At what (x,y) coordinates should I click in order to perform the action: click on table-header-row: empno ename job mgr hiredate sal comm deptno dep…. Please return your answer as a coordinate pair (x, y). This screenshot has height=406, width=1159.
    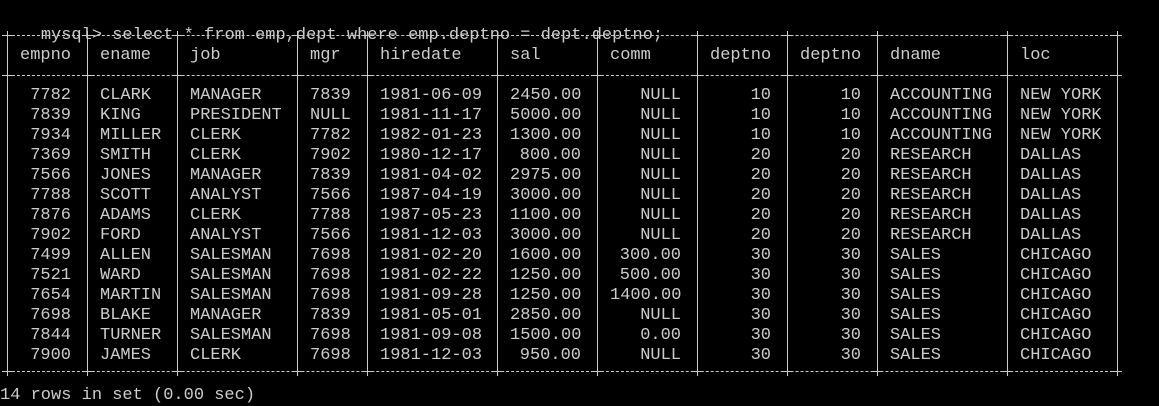
    Looking at the image, I should click on (579, 56).